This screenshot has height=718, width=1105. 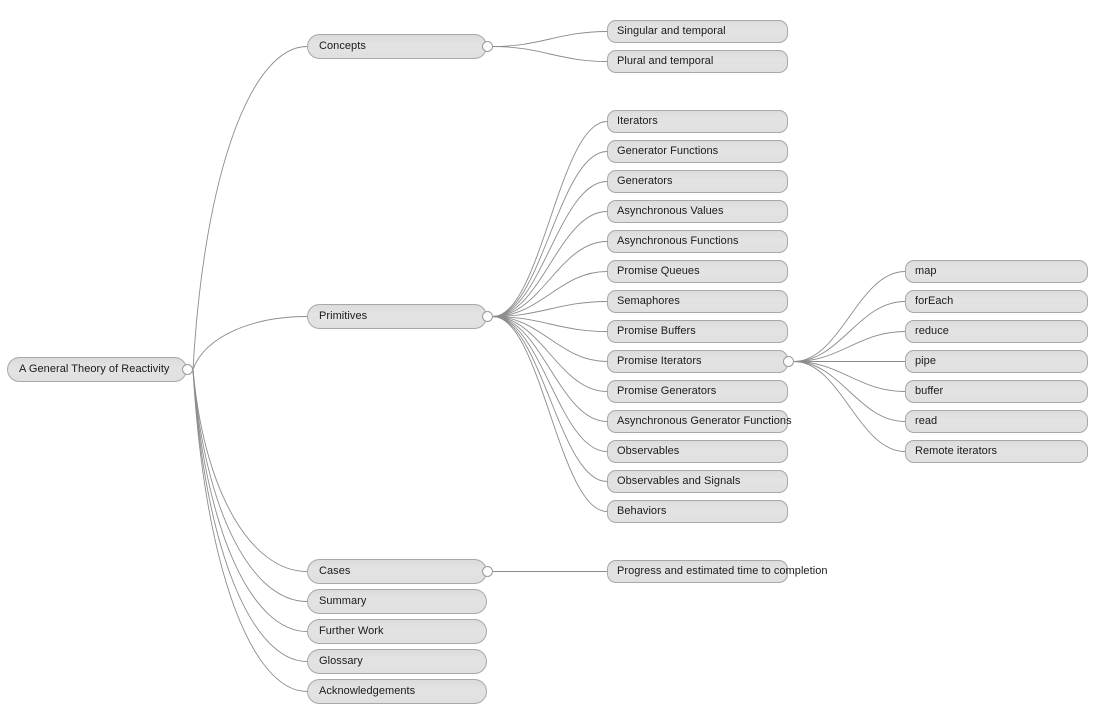 What do you see at coordinates (397, 46) in the screenshot?
I see `branch-node-concepts: Concepts` at bounding box center [397, 46].